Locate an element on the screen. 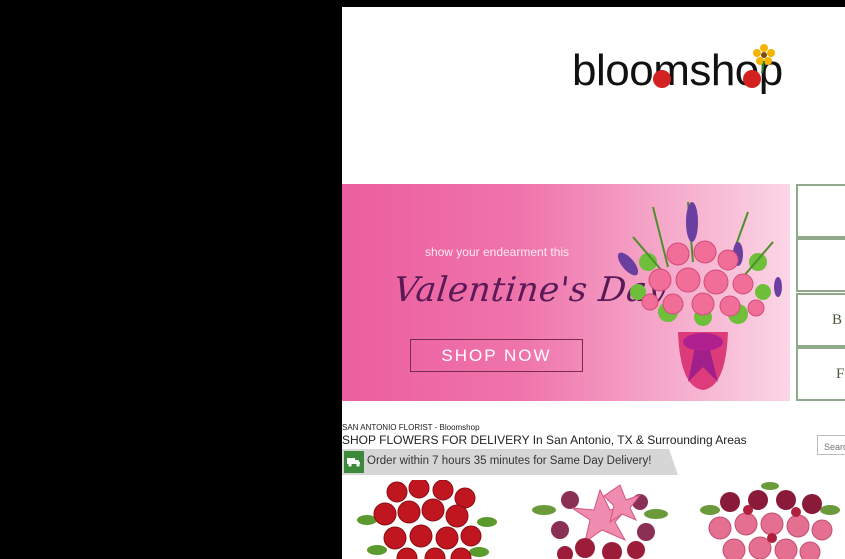 The image size is (845, 559). search-input is located at coordinates (831, 445).